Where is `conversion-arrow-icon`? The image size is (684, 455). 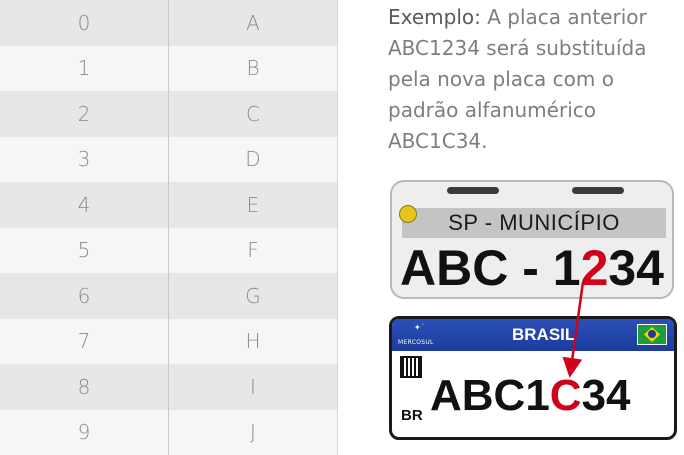 conversion-arrow-icon is located at coordinates (573, 329).